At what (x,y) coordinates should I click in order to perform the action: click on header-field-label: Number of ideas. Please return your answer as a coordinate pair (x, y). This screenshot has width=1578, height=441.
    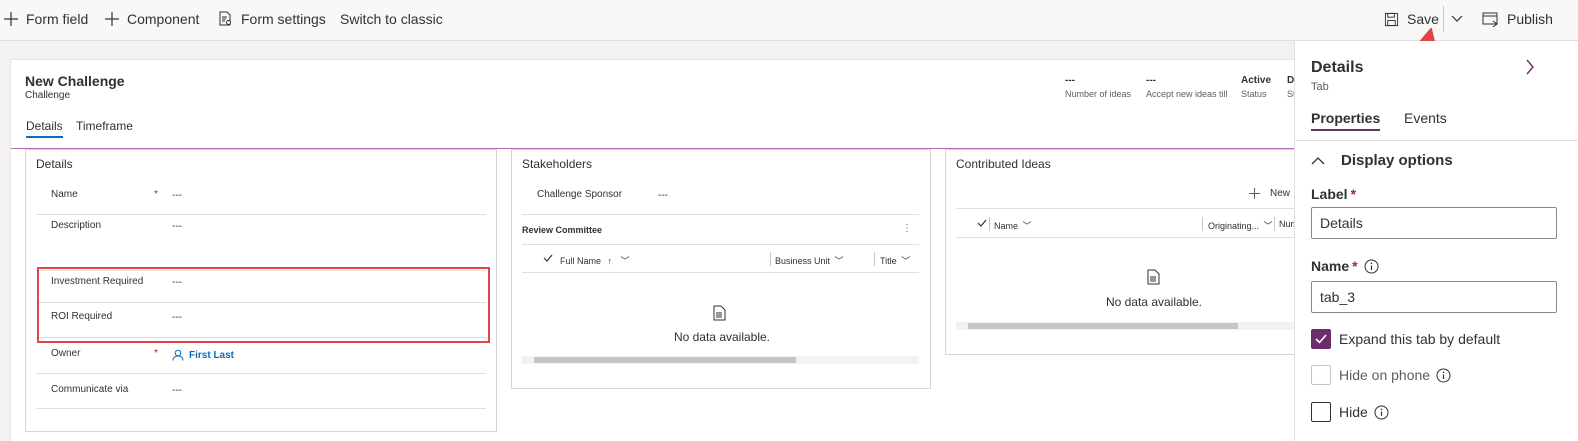
    Looking at the image, I should click on (1098, 94).